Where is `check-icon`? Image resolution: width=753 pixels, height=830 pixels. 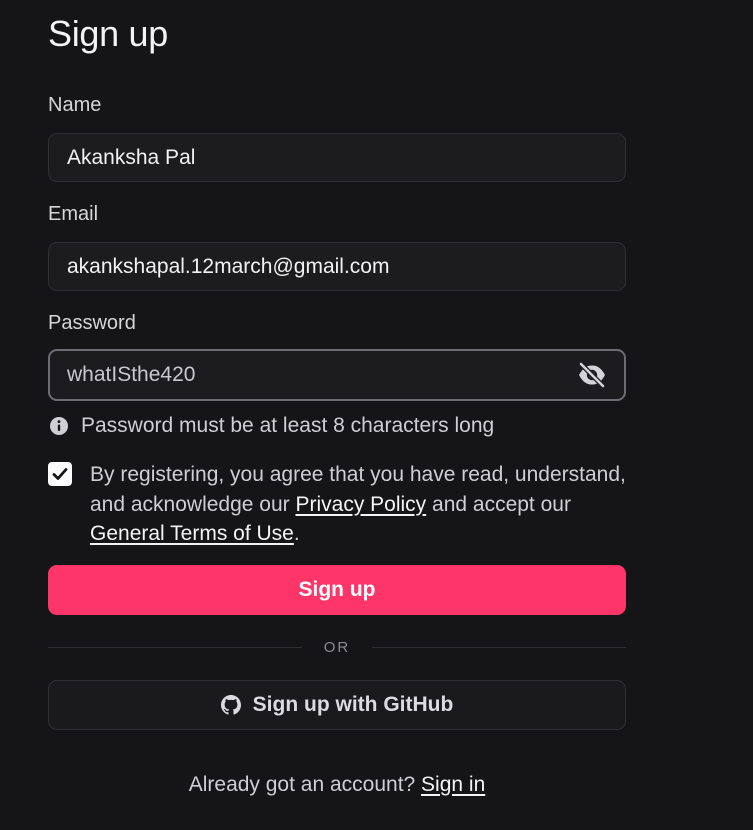 check-icon is located at coordinates (60, 474).